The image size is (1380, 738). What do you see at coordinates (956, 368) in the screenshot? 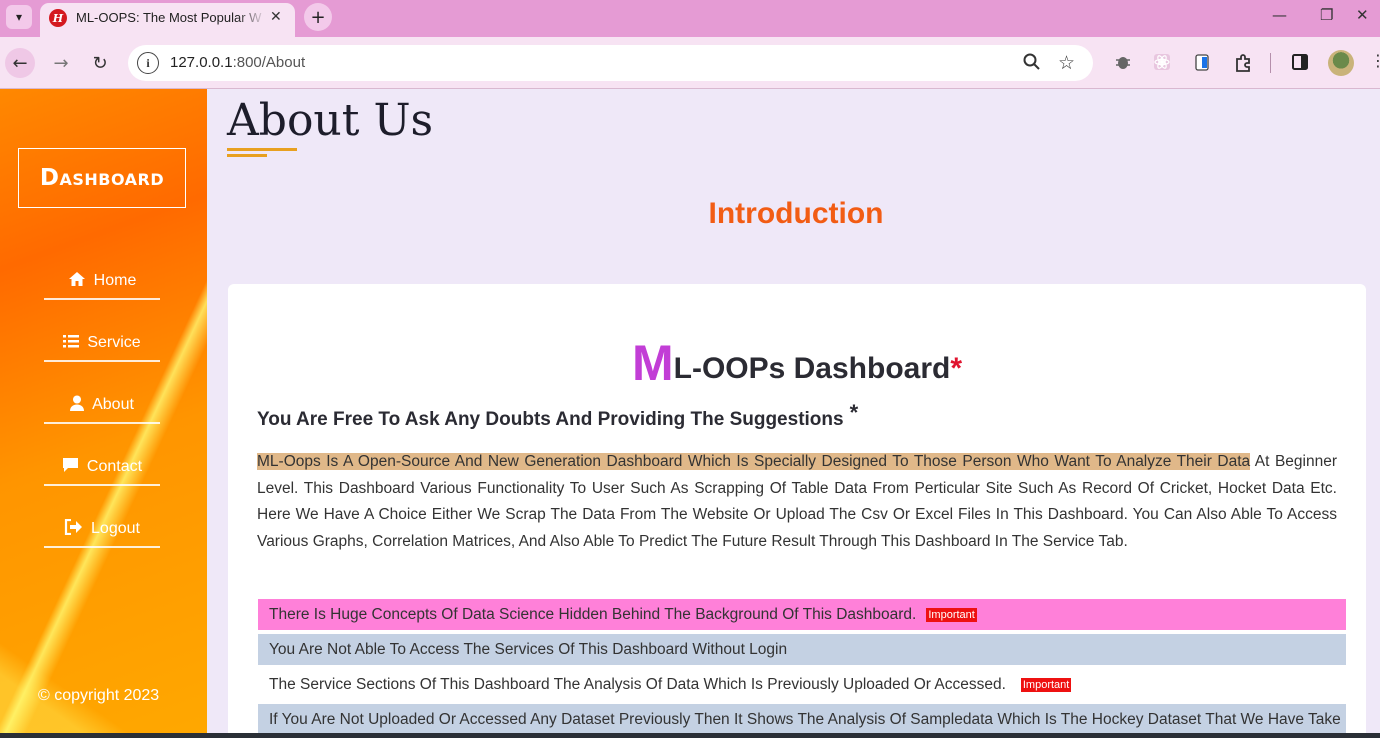
I see `heading-asterisk: *` at bounding box center [956, 368].